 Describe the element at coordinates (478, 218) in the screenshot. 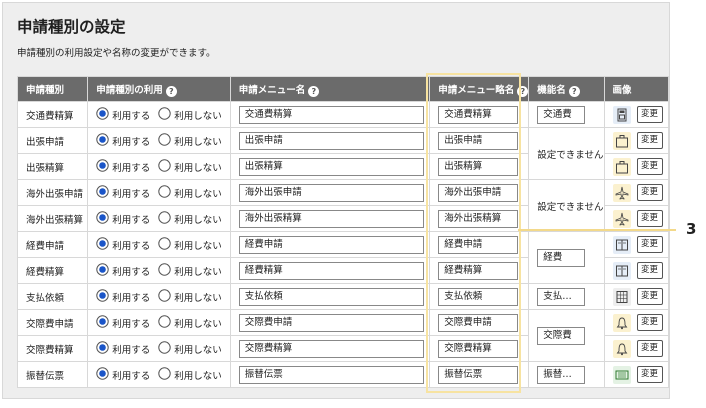

I see `menu-short-name-input: 海外出張精算` at that location.